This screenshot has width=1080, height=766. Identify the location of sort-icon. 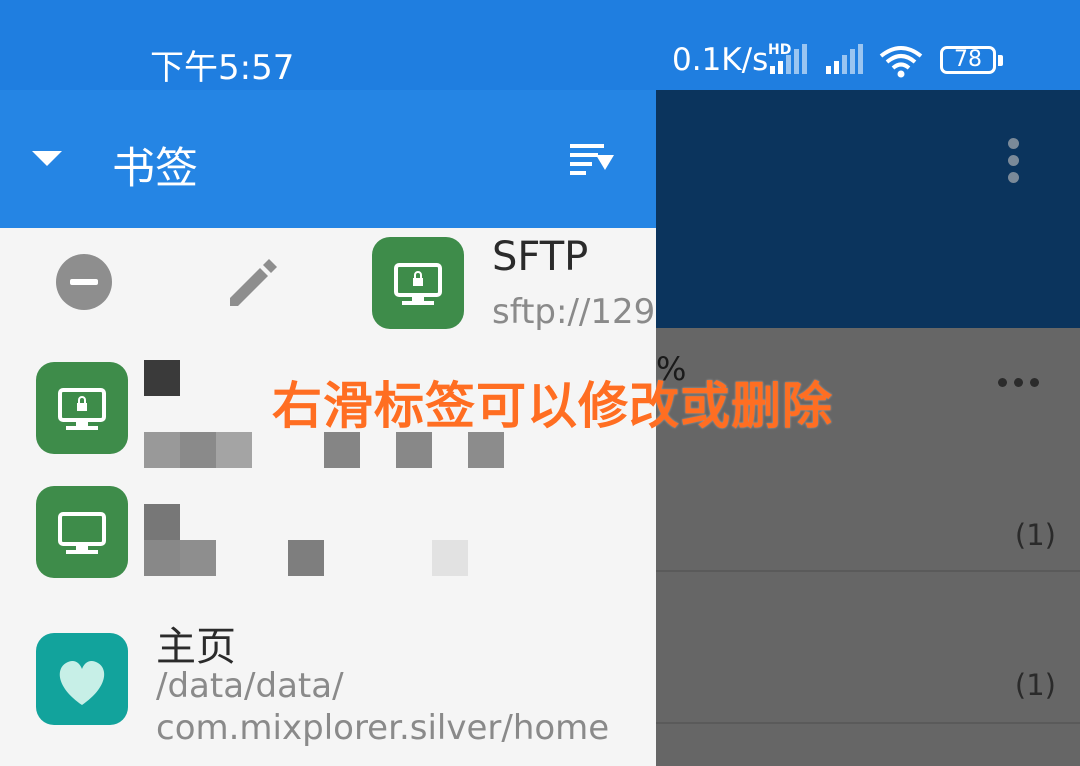
(592, 159).